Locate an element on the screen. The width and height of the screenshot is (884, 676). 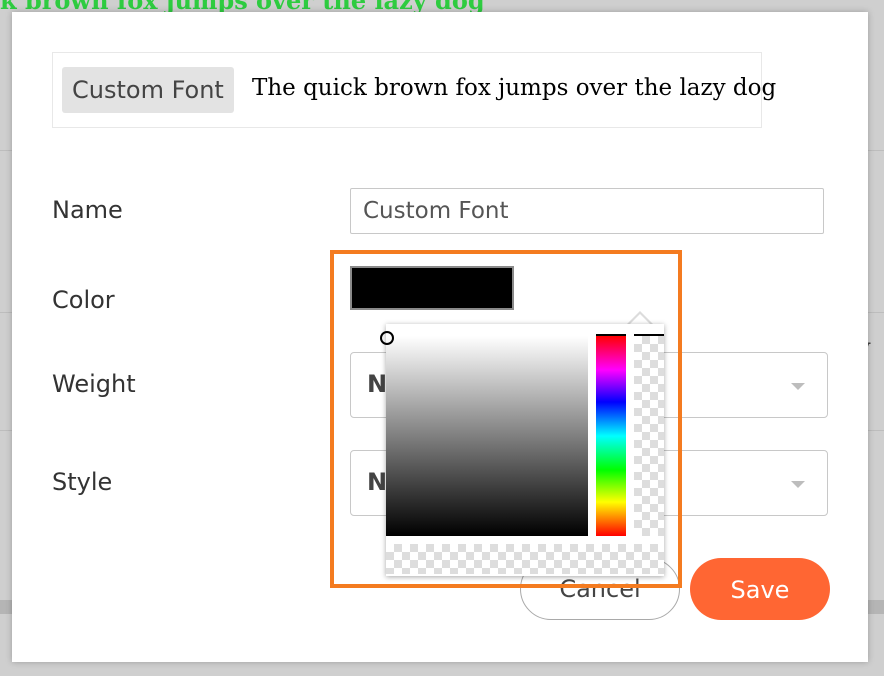
saturation-value-handle is located at coordinates (387, 338).